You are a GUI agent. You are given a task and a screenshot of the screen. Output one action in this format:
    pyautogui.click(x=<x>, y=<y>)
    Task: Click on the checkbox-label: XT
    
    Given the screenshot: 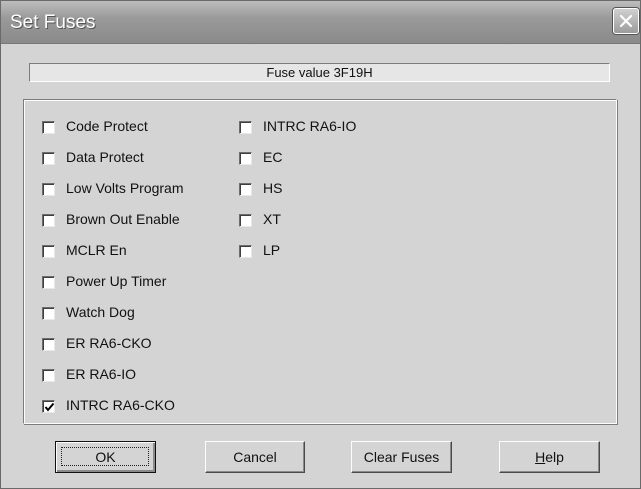 What is the action you would take?
    pyautogui.click(x=272, y=219)
    